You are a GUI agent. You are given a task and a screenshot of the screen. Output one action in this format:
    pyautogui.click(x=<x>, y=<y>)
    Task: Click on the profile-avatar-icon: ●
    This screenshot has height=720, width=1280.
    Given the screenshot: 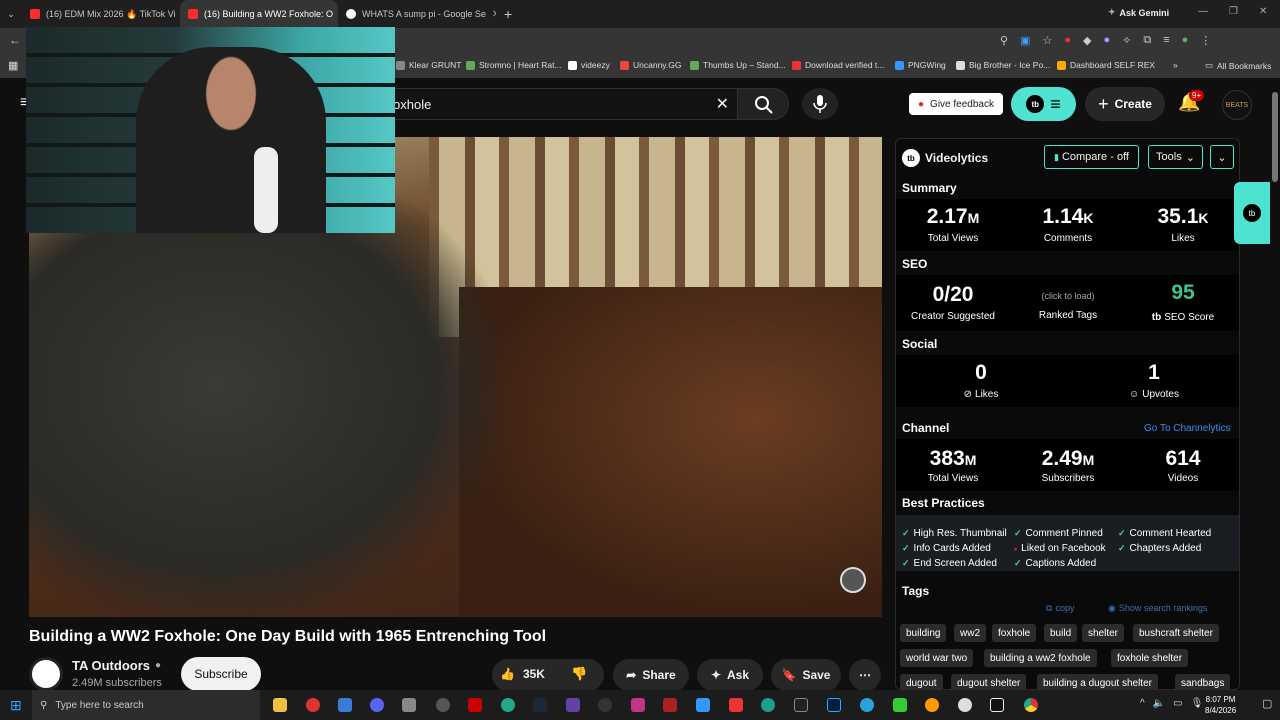 What is the action you would take?
    pyautogui.click(x=1185, y=40)
    